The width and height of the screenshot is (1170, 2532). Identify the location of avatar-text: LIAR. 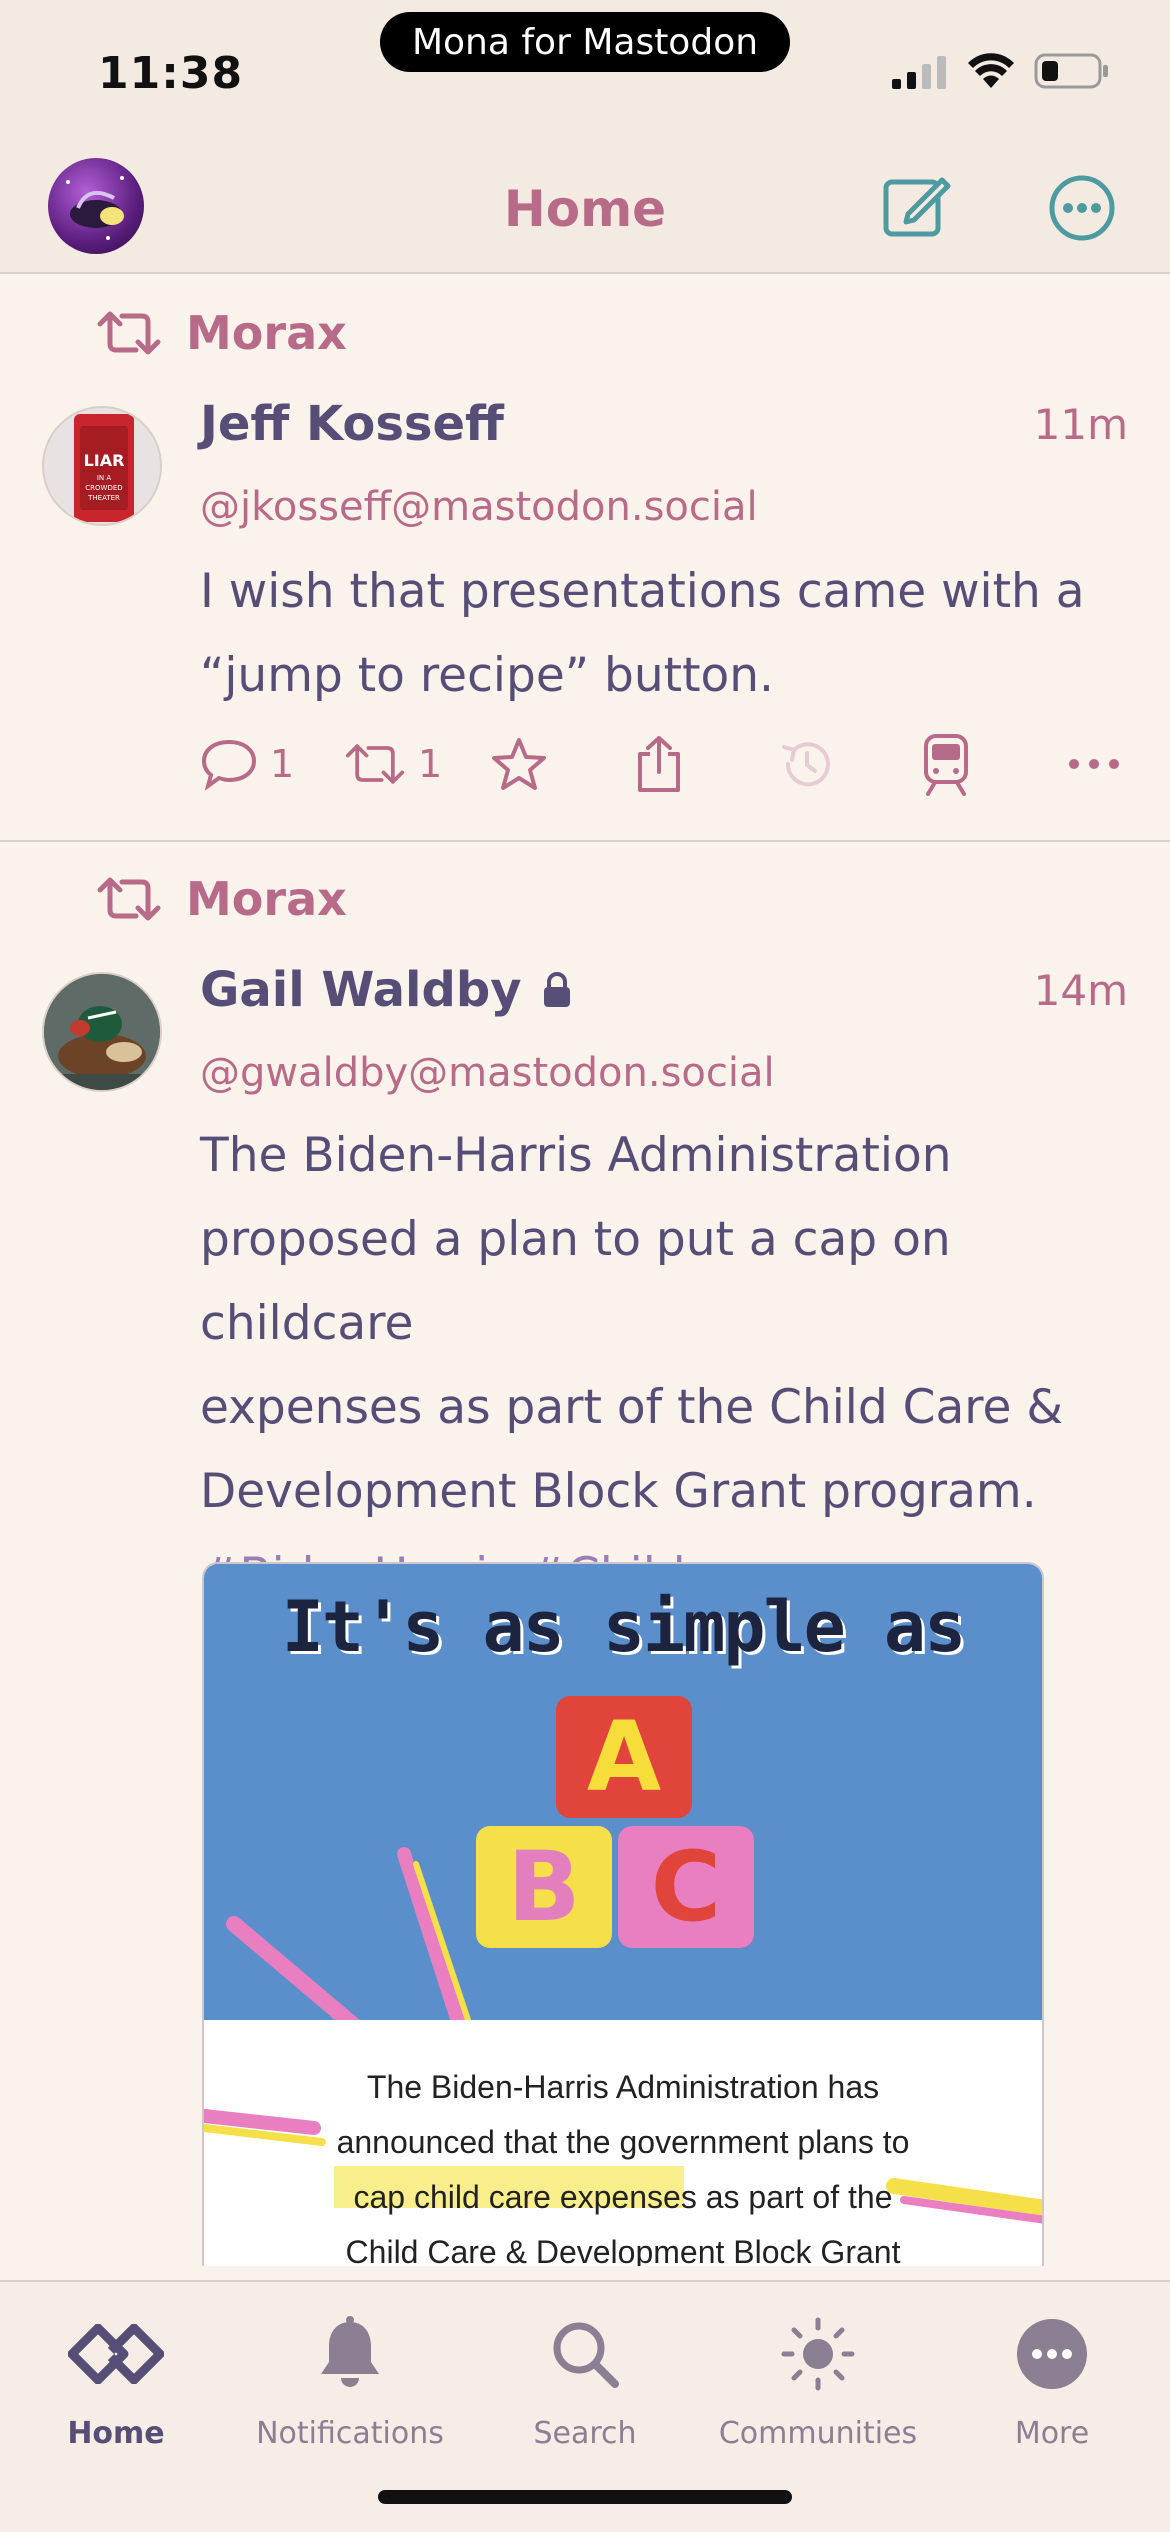
(104, 460).